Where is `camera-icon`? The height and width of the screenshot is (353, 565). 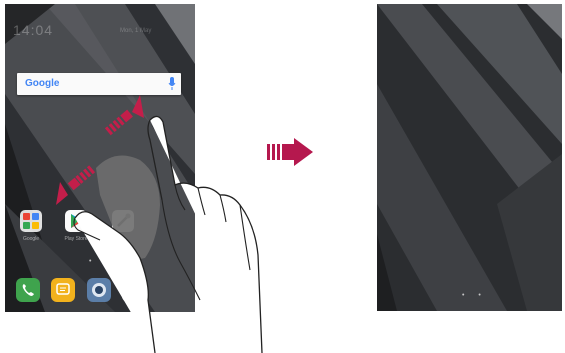
camera-icon is located at coordinates (99, 290).